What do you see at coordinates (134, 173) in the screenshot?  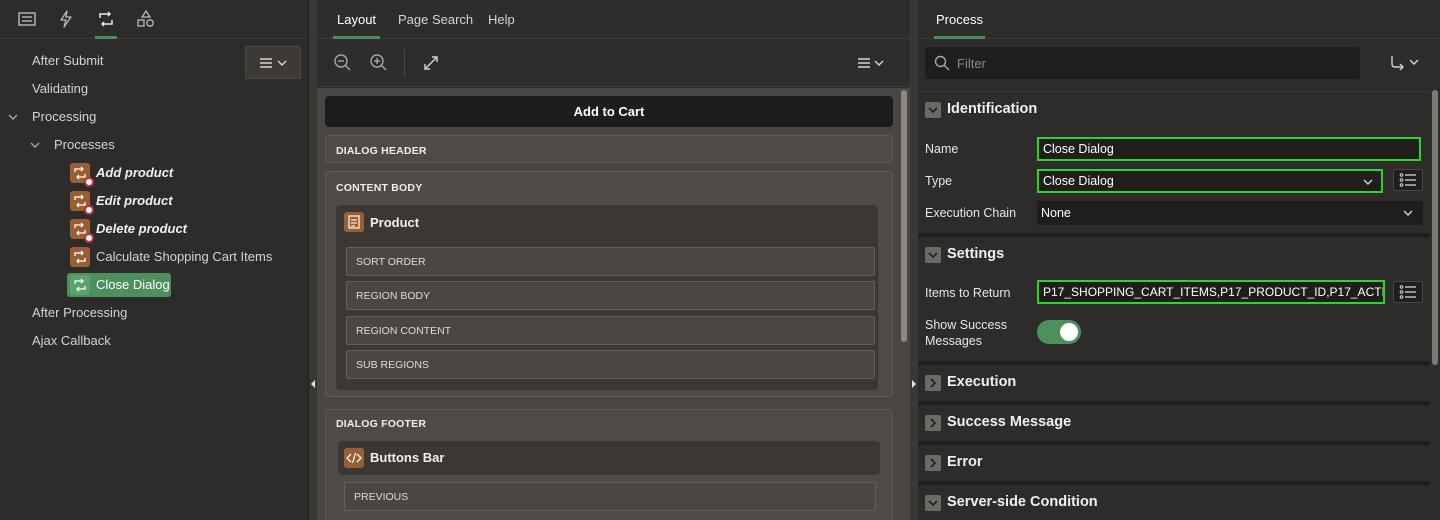 I see `tree-process-item: Add product` at bounding box center [134, 173].